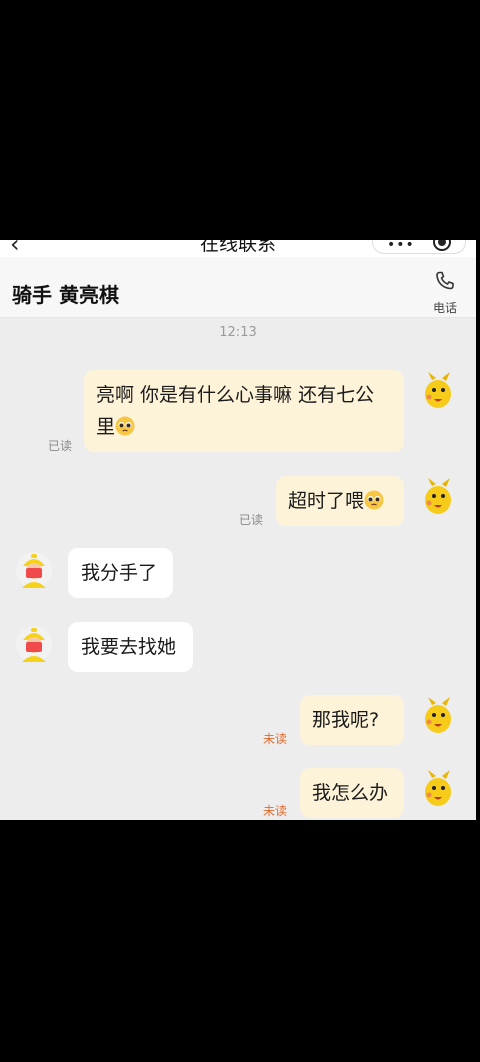 The height and width of the screenshot is (1062, 480). Describe the element at coordinates (419, 247) in the screenshot. I see `capsule-menu: •••` at that location.